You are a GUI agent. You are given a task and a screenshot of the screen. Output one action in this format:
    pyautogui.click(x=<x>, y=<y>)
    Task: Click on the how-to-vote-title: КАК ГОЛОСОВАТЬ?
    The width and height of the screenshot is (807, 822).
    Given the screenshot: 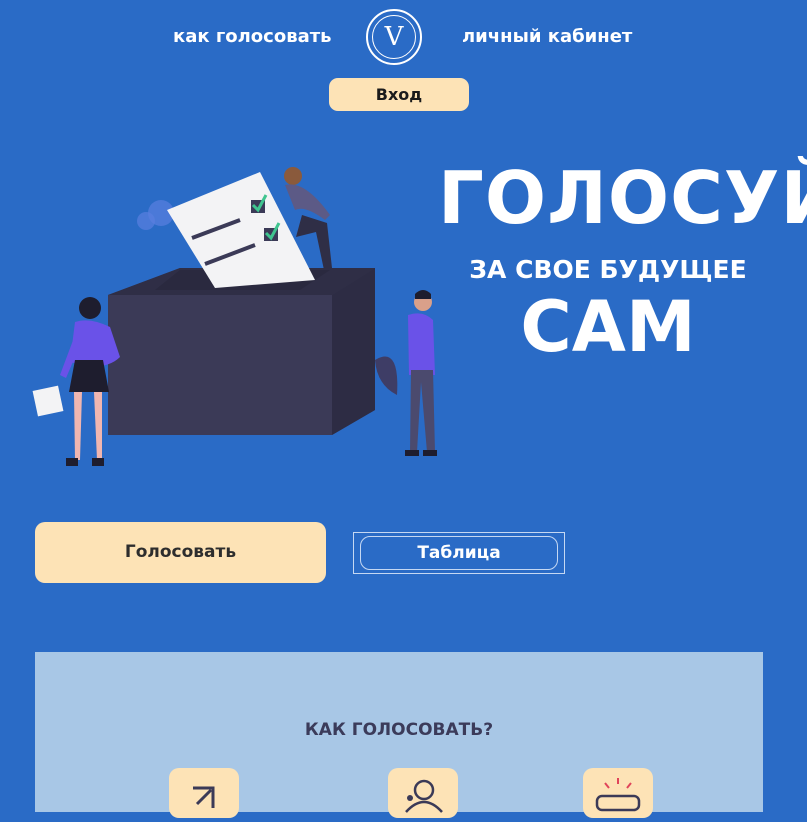 What is the action you would take?
    pyautogui.click(x=399, y=730)
    